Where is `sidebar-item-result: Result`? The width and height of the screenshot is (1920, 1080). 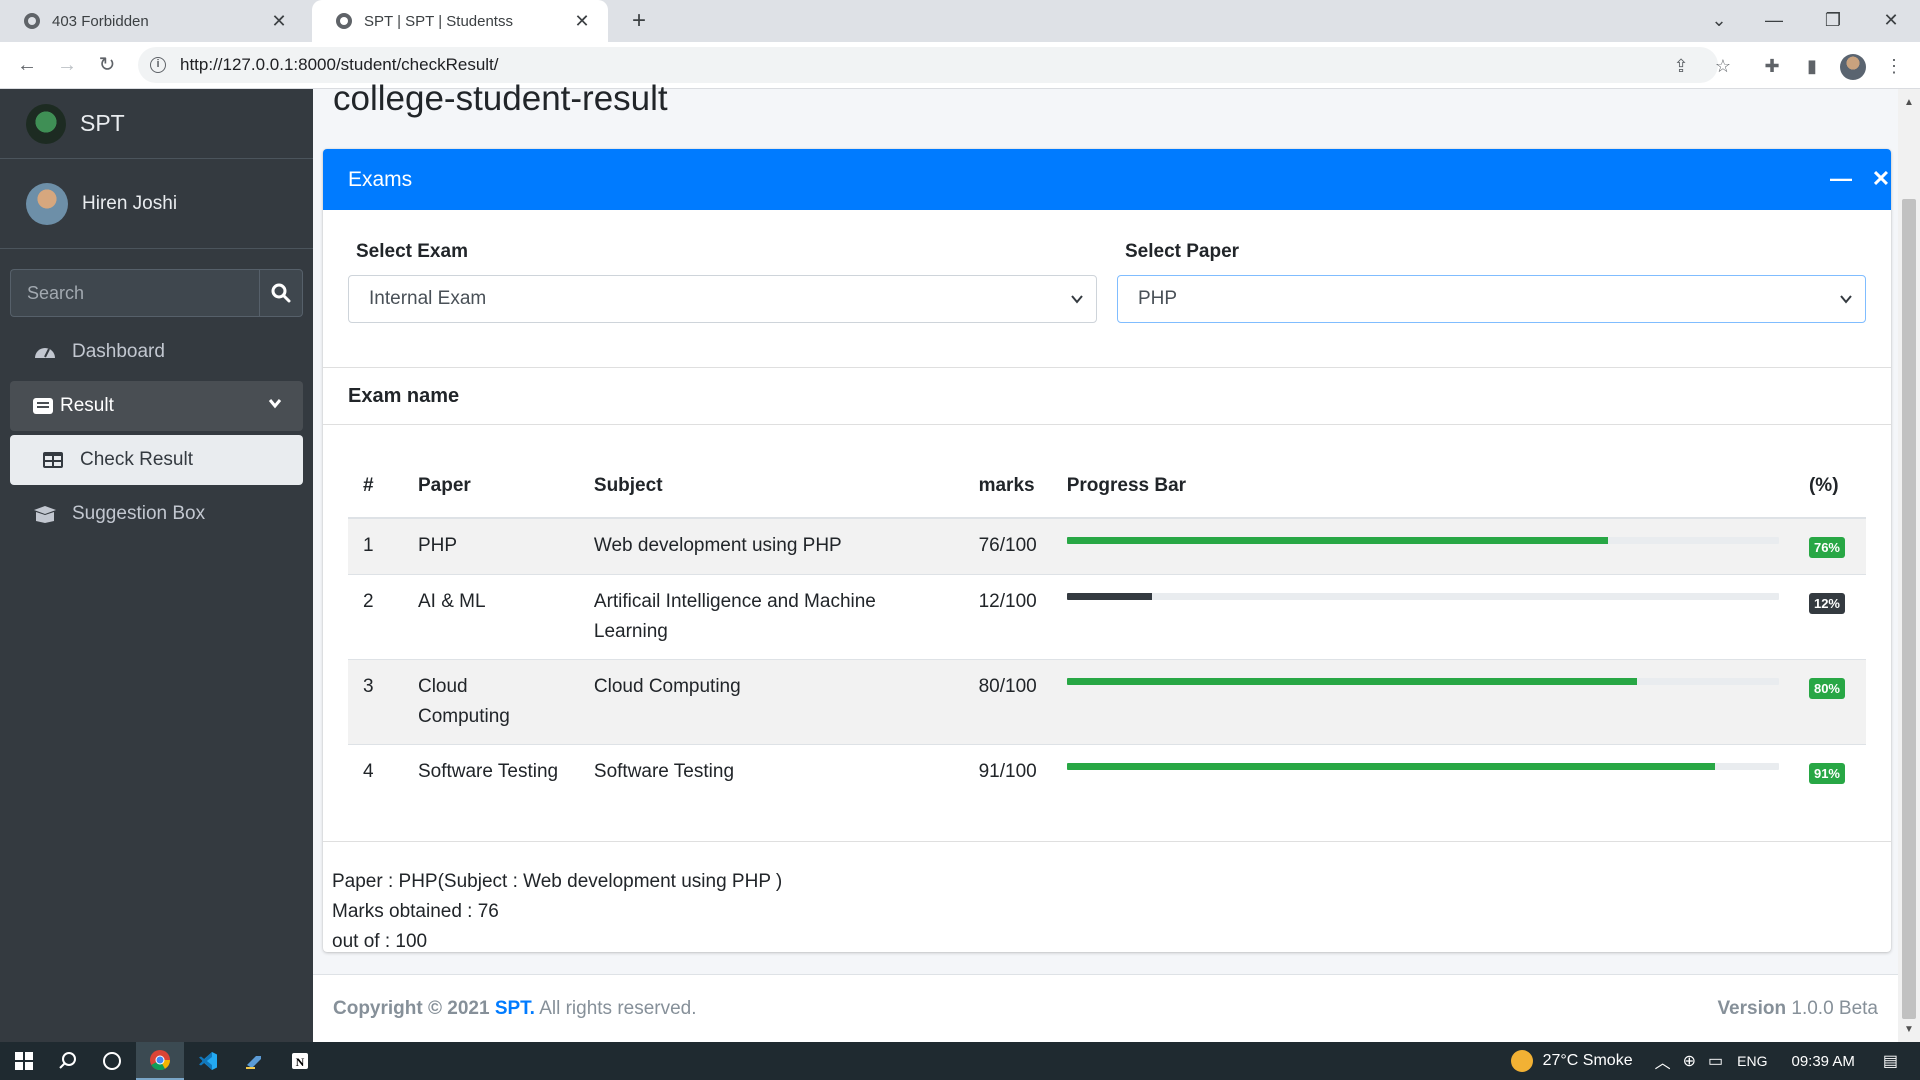
sidebar-item-result: Result is located at coordinates (156, 406).